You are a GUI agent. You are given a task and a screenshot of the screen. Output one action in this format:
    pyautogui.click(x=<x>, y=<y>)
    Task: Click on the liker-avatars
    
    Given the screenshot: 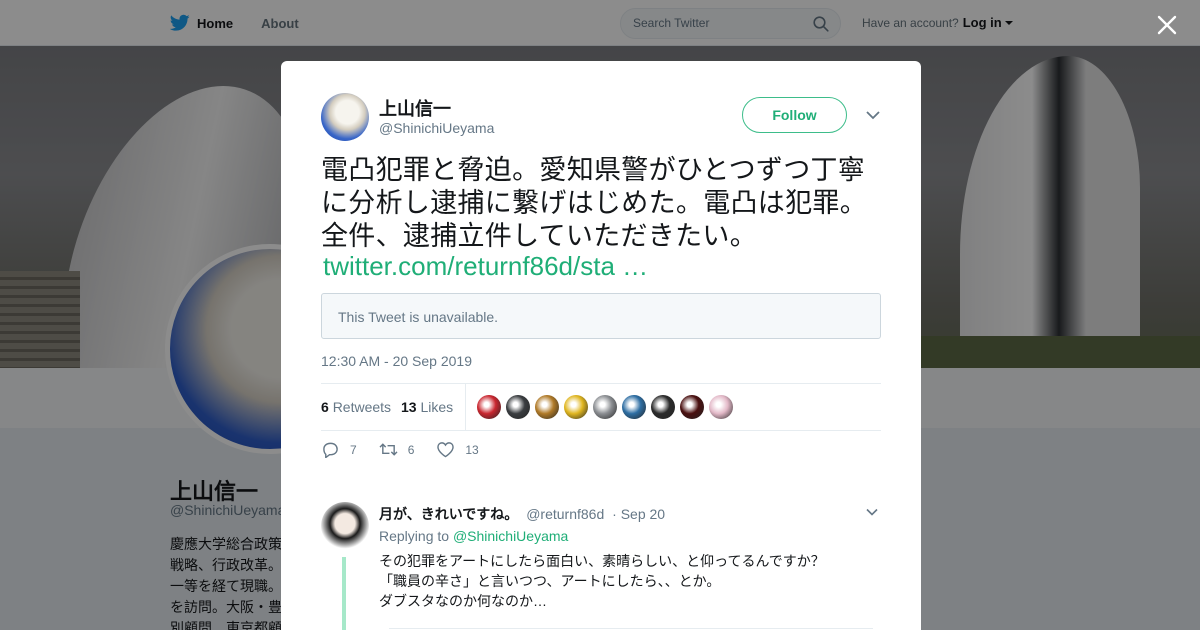 What is the action you would take?
    pyautogui.click(x=607, y=407)
    